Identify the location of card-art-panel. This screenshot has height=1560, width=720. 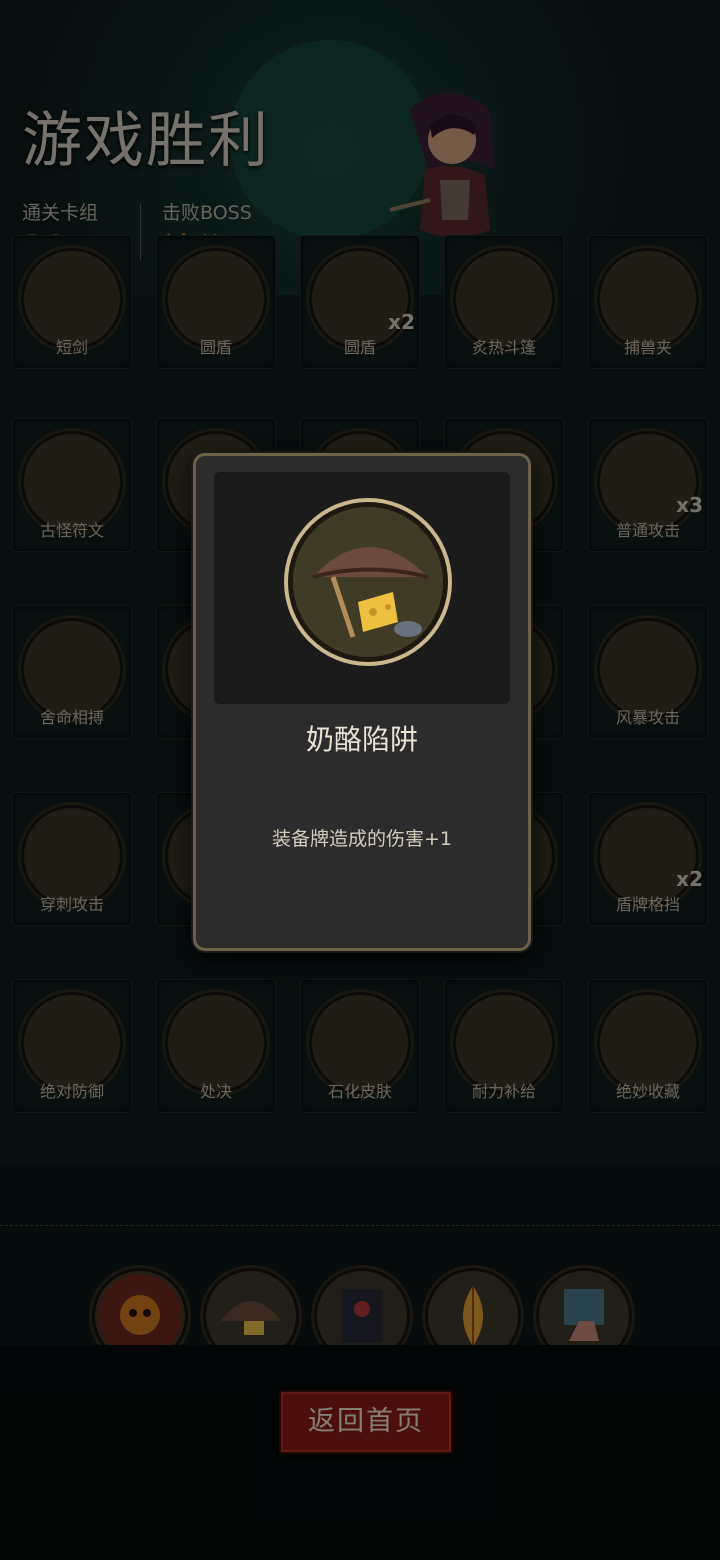
(362, 588).